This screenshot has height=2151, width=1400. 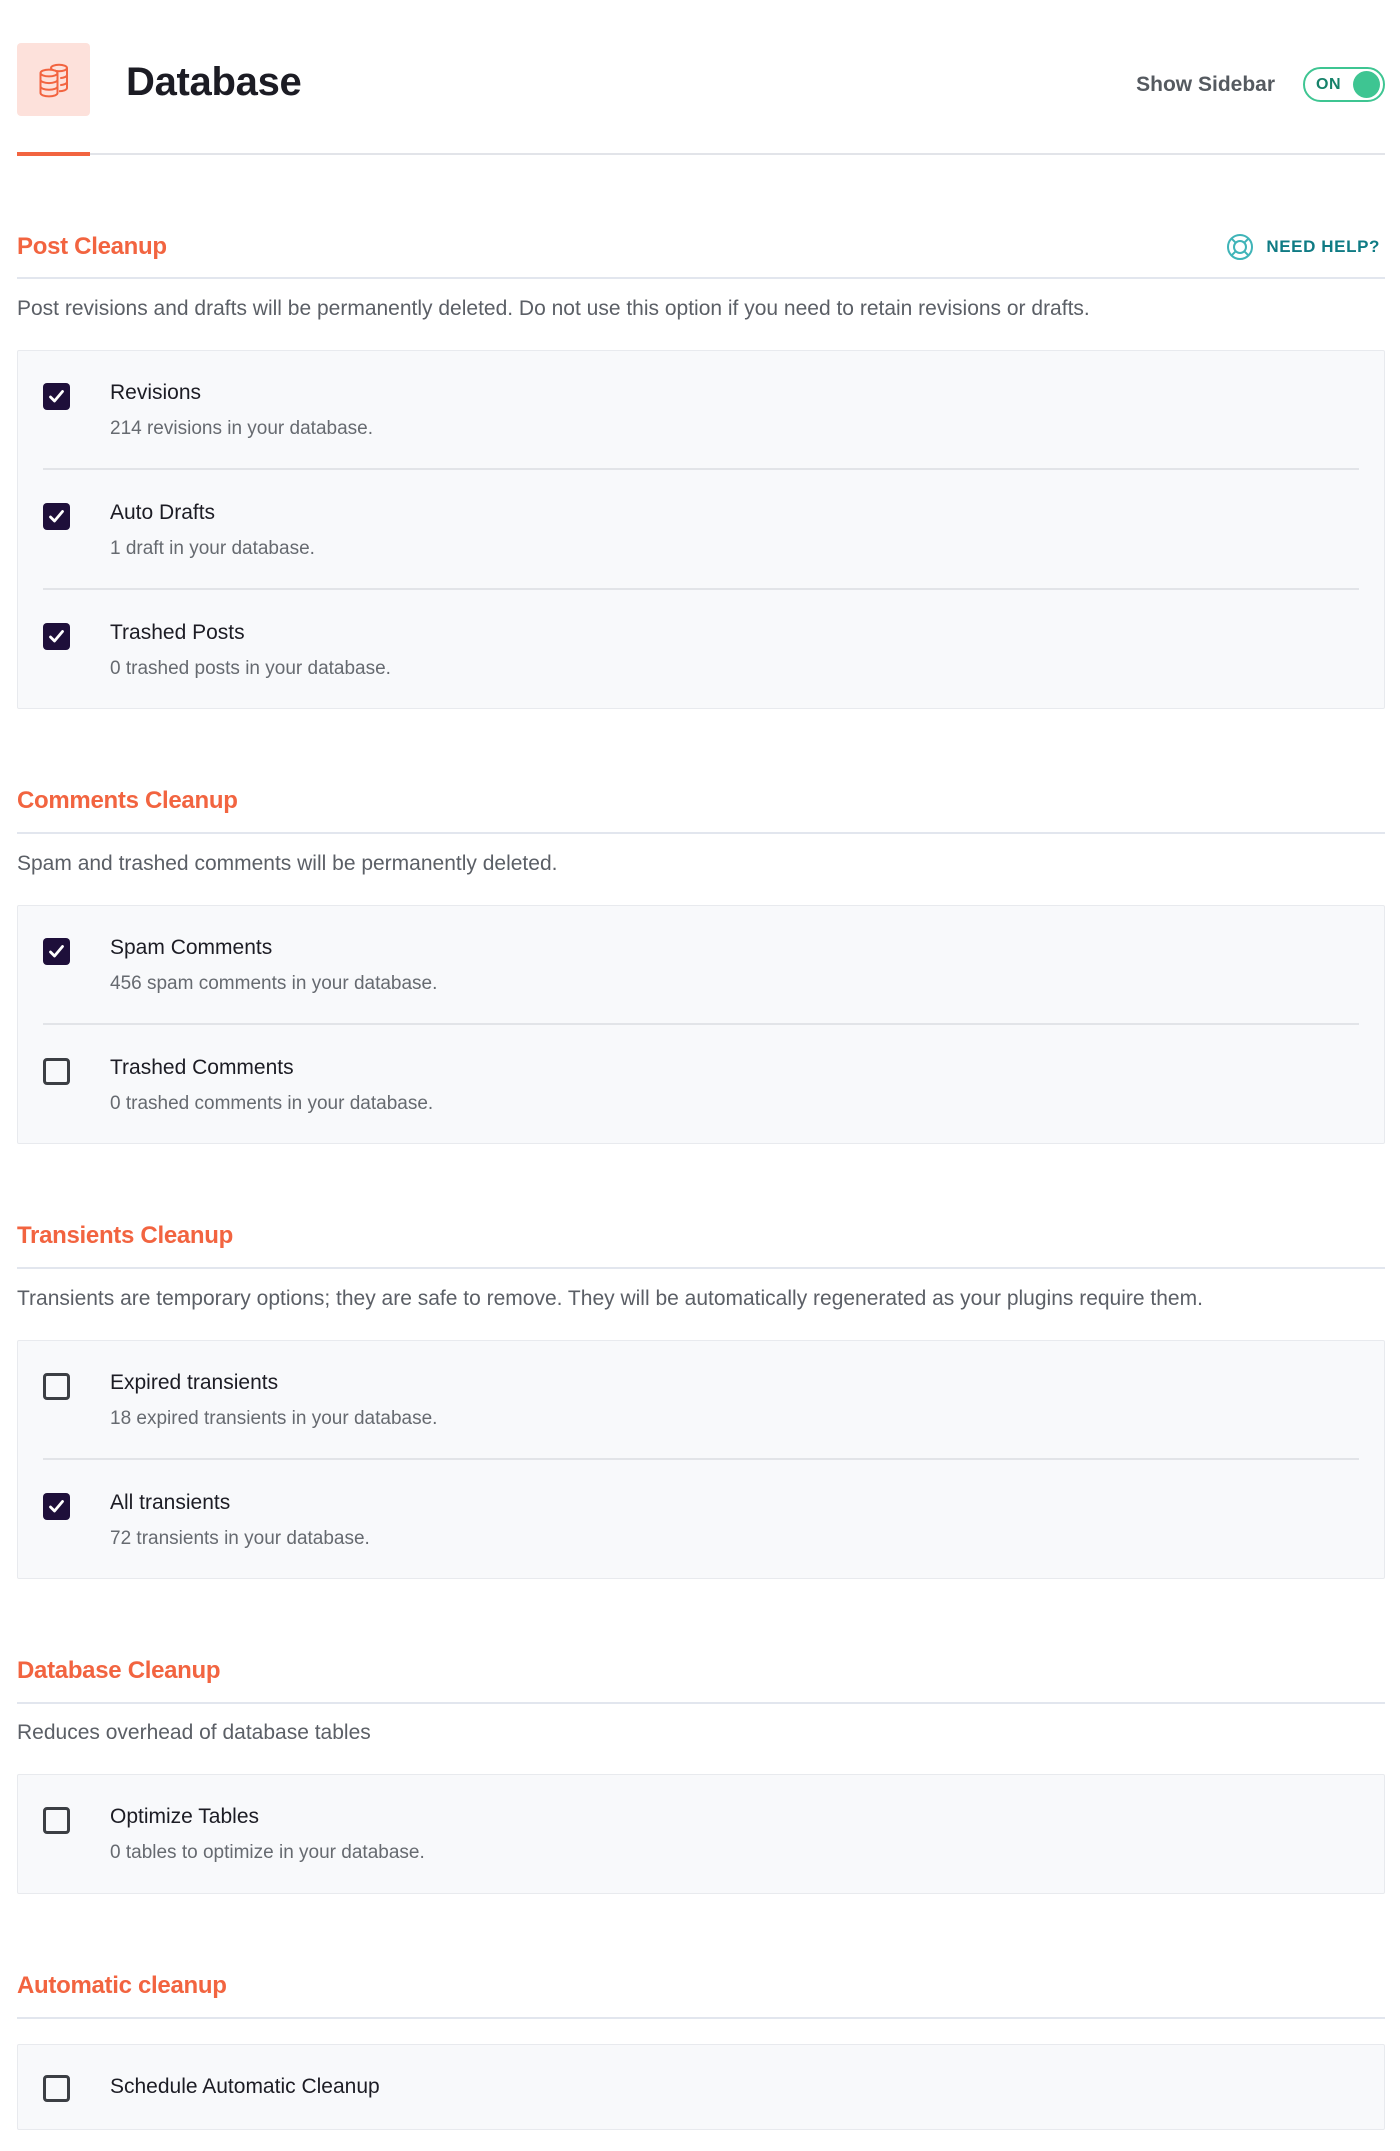 What do you see at coordinates (56, 1820) in the screenshot?
I see `optimize-tables-checkbox` at bounding box center [56, 1820].